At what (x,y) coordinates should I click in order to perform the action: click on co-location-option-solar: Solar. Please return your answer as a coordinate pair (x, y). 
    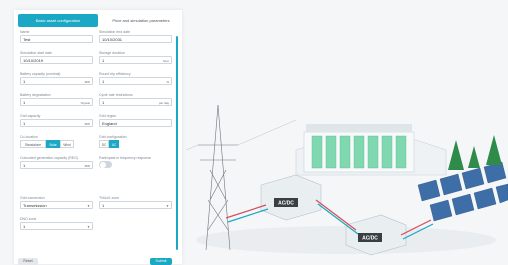
    Looking at the image, I should click on (53, 144).